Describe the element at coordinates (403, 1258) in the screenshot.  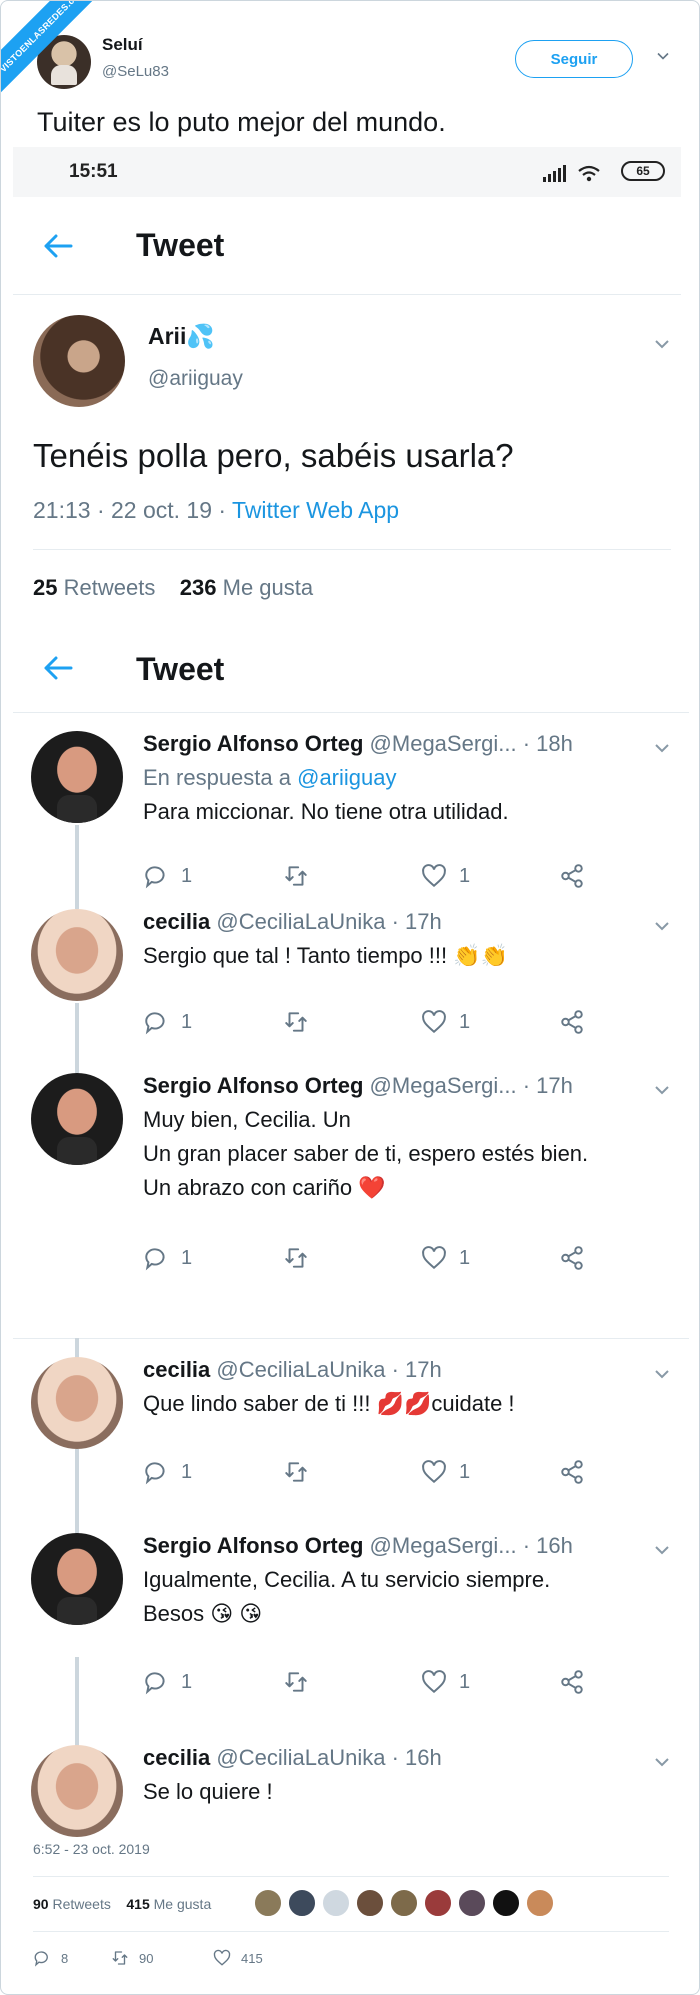
I see `reply-actions: 1 1` at that location.